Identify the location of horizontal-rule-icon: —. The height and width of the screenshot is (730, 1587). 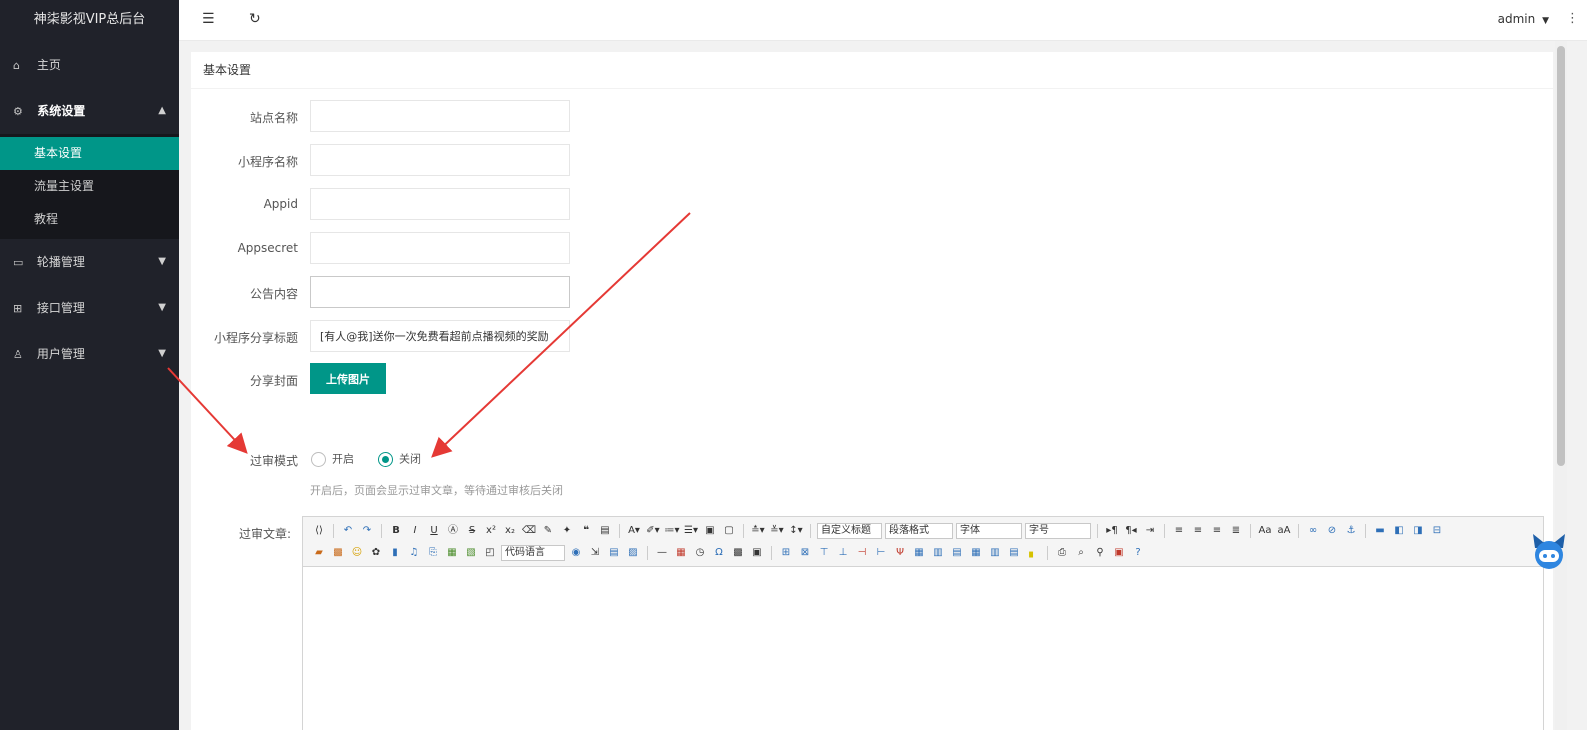
(662, 553).